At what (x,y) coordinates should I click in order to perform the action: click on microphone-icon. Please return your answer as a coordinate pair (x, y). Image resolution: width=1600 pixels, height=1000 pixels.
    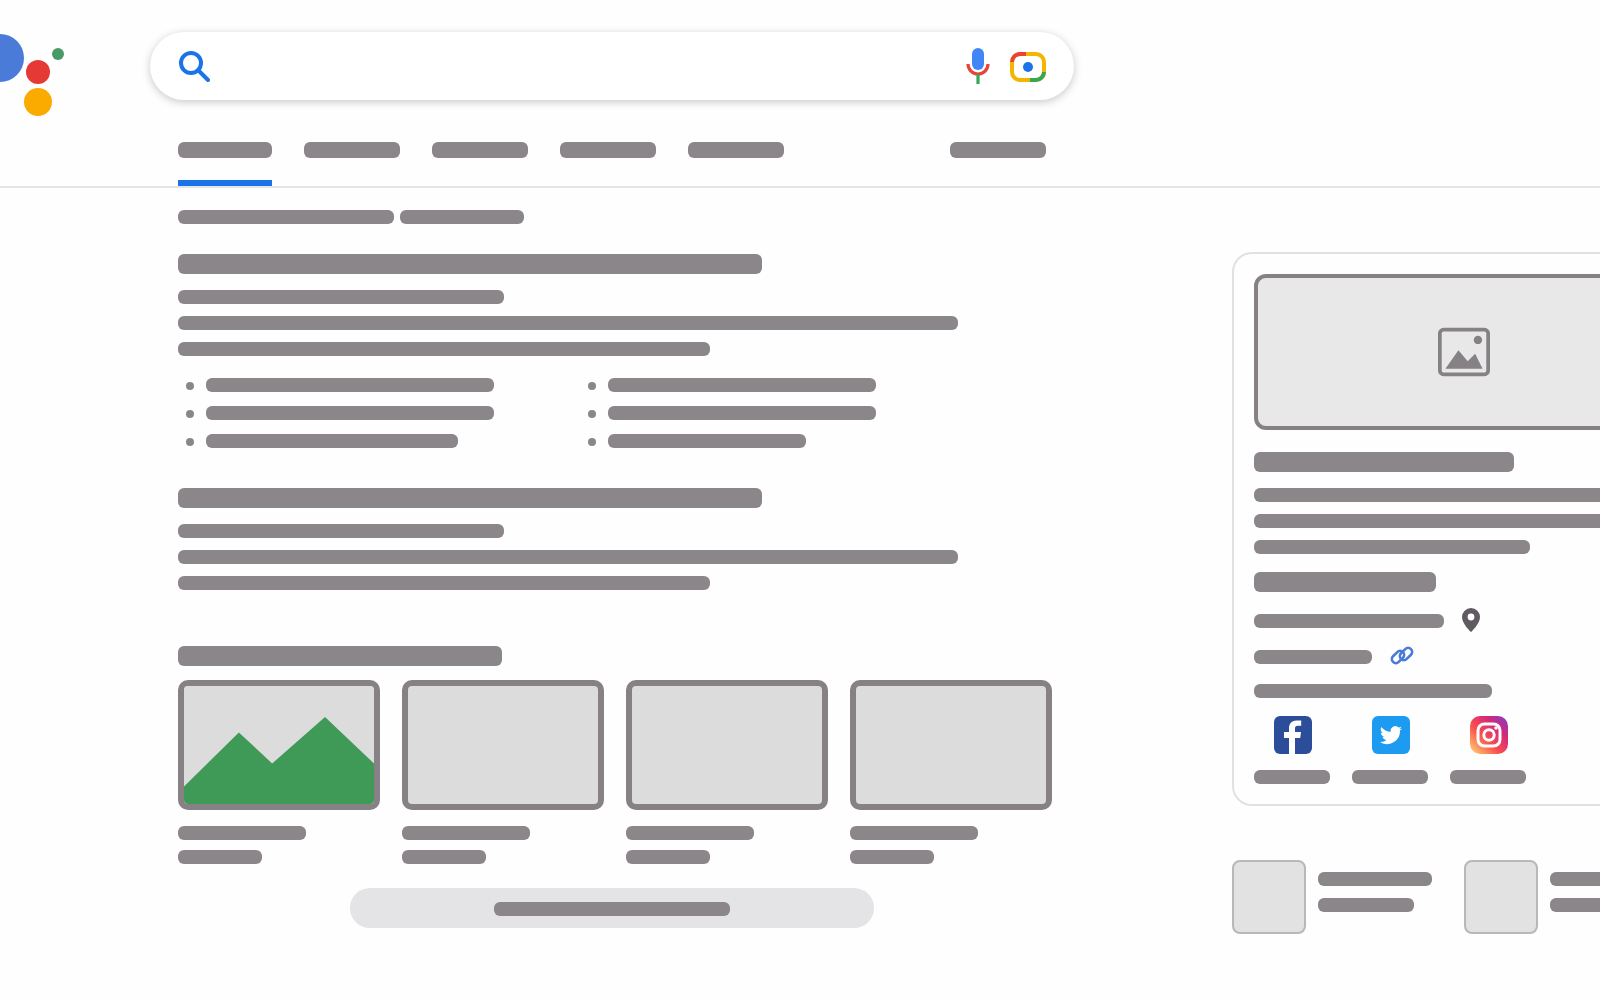
    Looking at the image, I should click on (978, 66).